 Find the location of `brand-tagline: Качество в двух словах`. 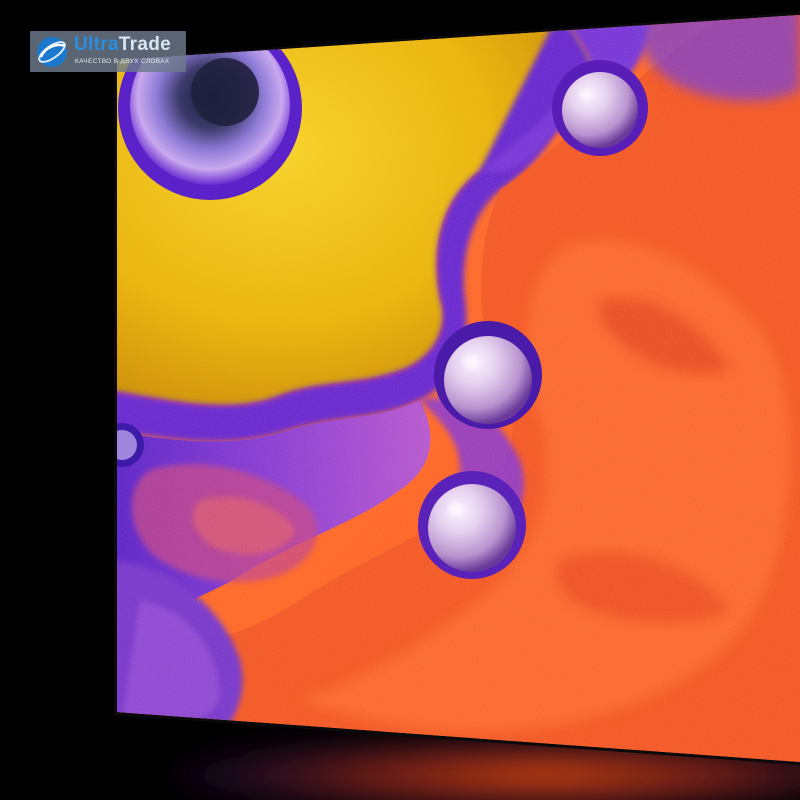

brand-tagline: Качество в двух словах is located at coordinates (122, 61).